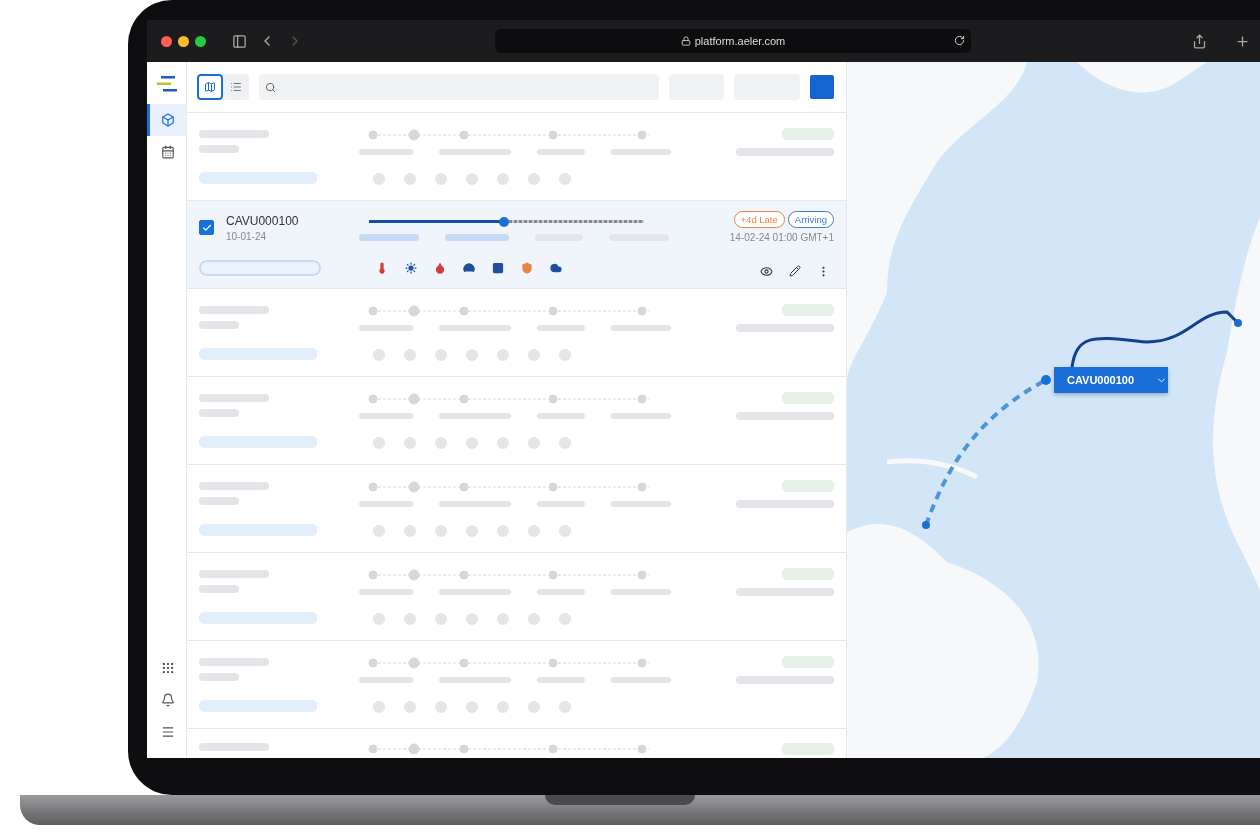  What do you see at coordinates (262, 220) in the screenshot?
I see `container-id: CAVU000100` at bounding box center [262, 220].